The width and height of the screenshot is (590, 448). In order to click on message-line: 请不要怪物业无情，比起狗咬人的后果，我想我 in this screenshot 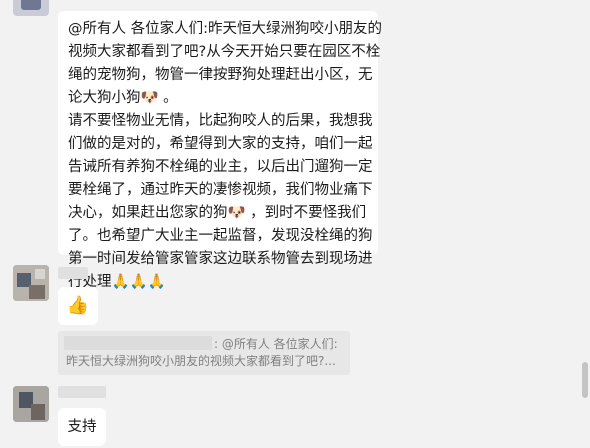, I will do `click(220, 121)`.